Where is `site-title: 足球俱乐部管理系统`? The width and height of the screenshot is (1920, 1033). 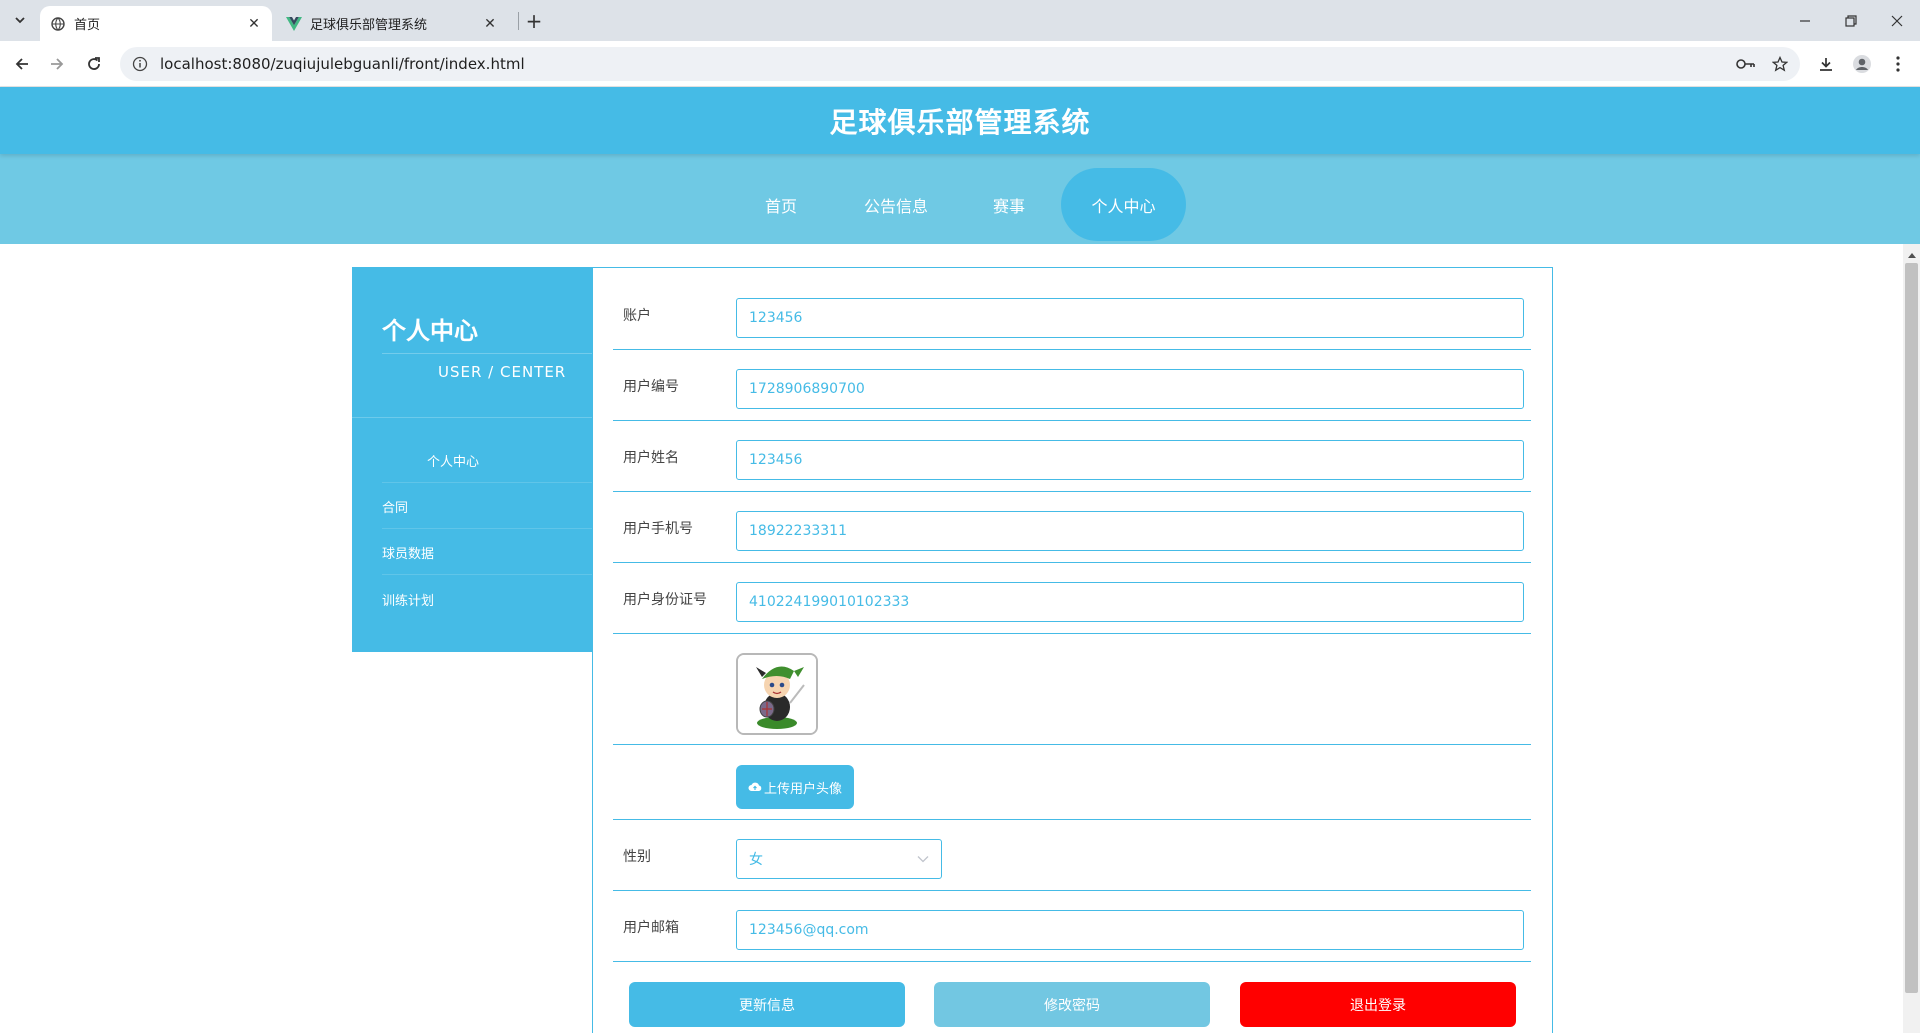 site-title: 足球俱乐部管理系统 is located at coordinates (960, 122).